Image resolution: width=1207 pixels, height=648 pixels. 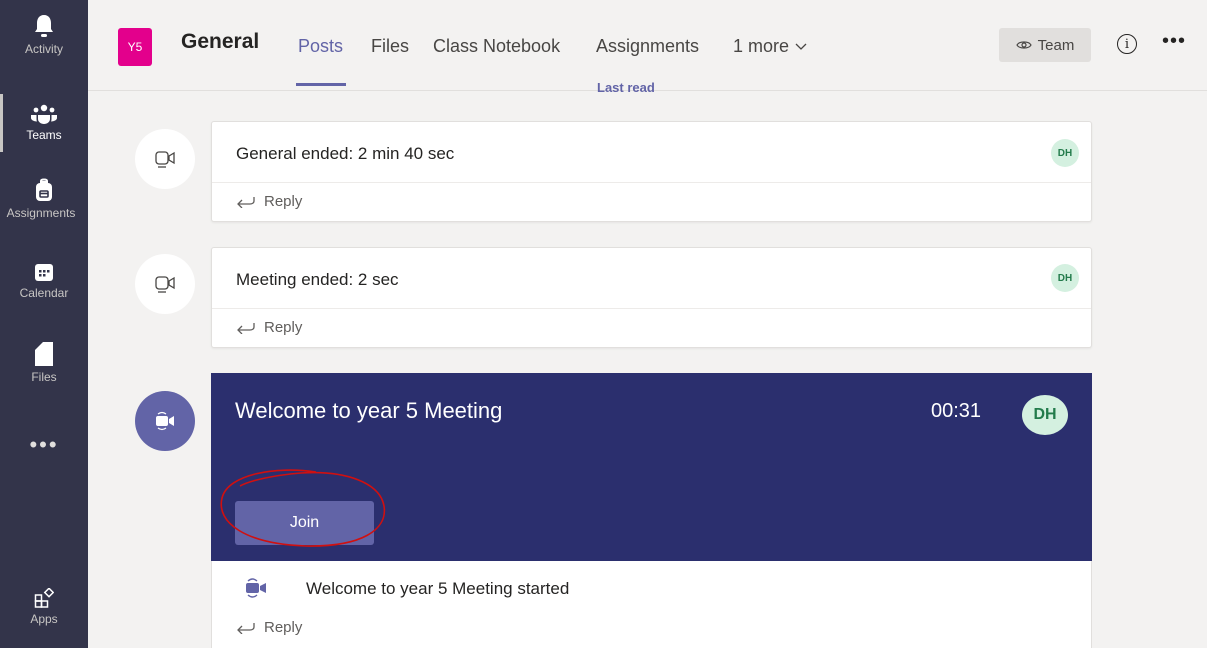 What do you see at coordinates (369, 410) in the screenshot?
I see `meeting-title: Welcome to year 5 Meeting` at bounding box center [369, 410].